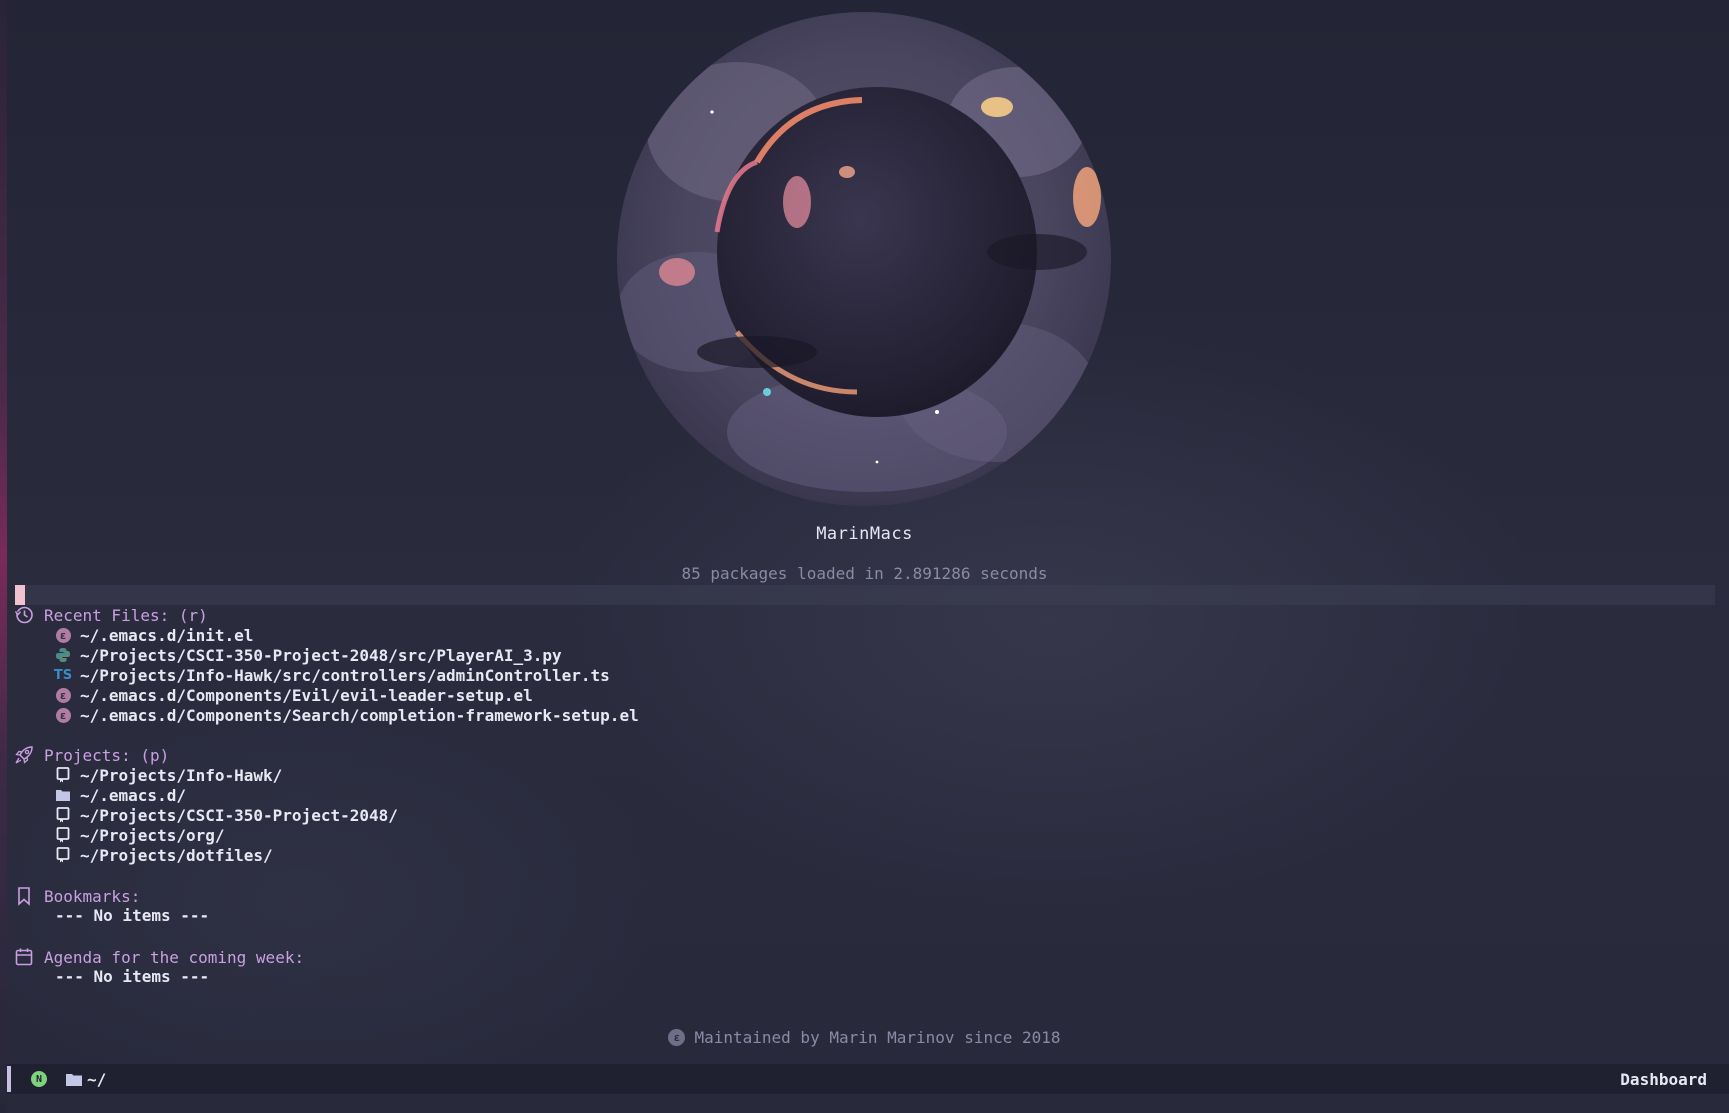 This screenshot has height=1113, width=1729. Describe the element at coordinates (97, 1079) in the screenshot. I see `mode-line-directory: ~/` at that location.